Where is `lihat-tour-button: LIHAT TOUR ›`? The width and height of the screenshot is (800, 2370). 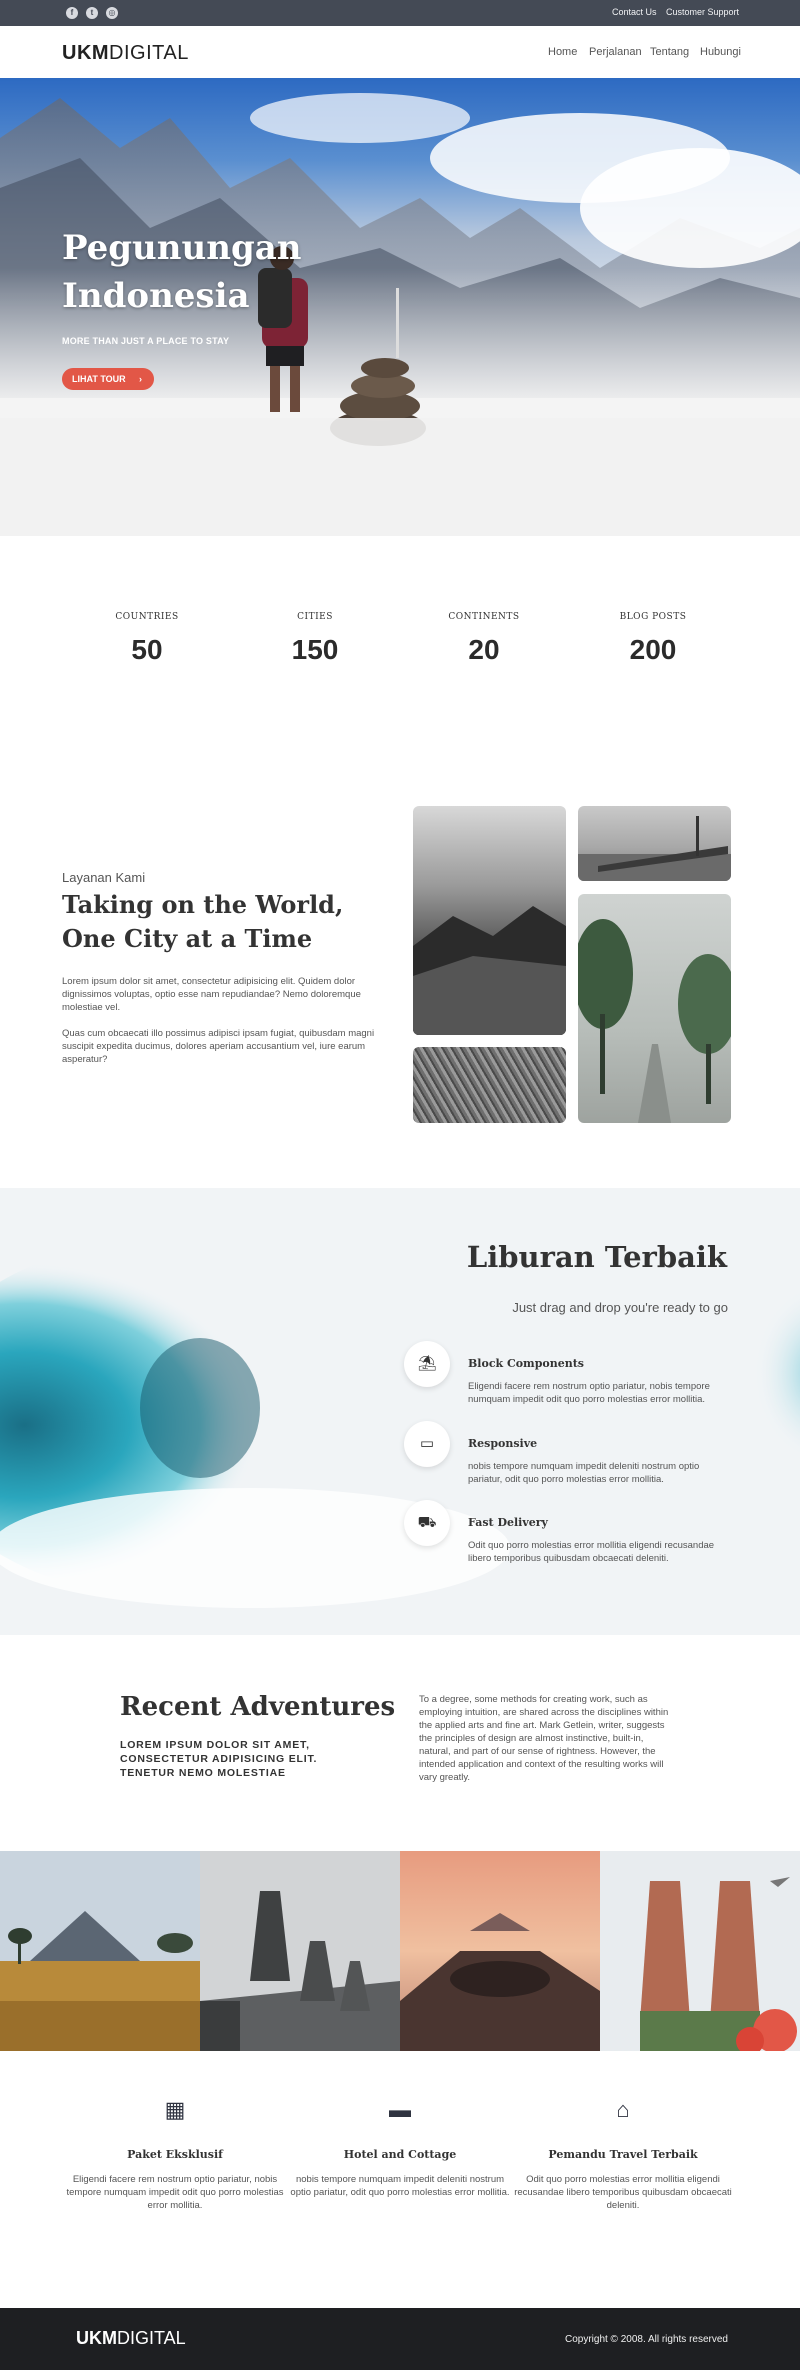 lihat-tour-button: LIHAT TOUR › is located at coordinates (108, 379).